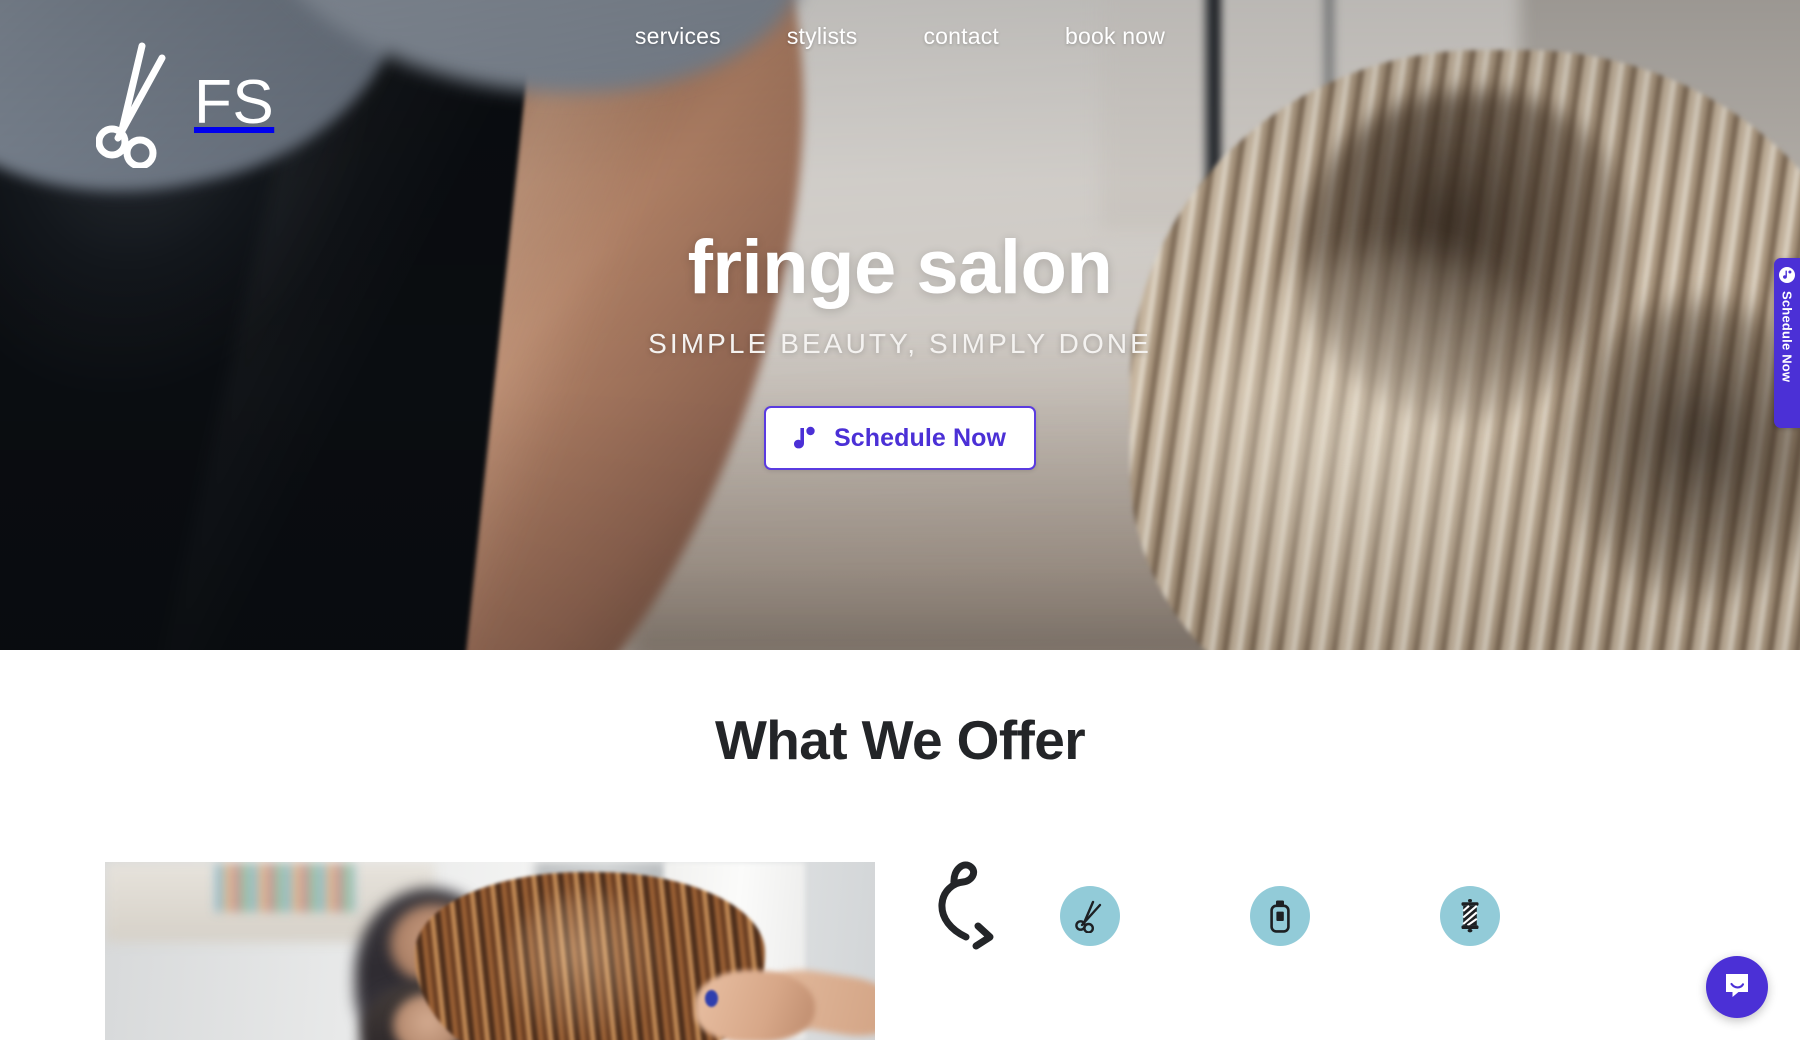  Describe the element at coordinates (900, 344) in the screenshot. I see `hero-subtitle: SIMPLE BEAUTY, SIMPLY DONE` at that location.